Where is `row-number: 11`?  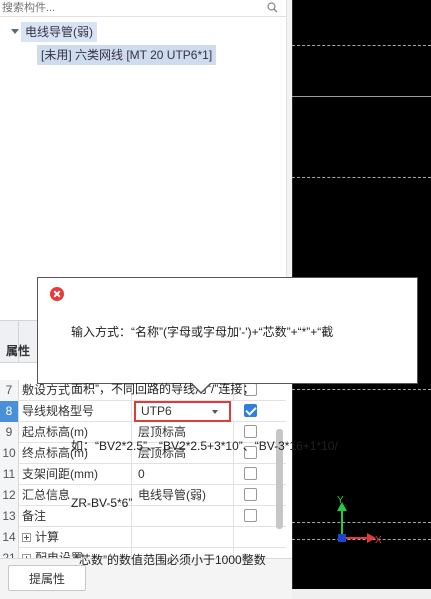
row-number: 11 is located at coordinates (9, 474).